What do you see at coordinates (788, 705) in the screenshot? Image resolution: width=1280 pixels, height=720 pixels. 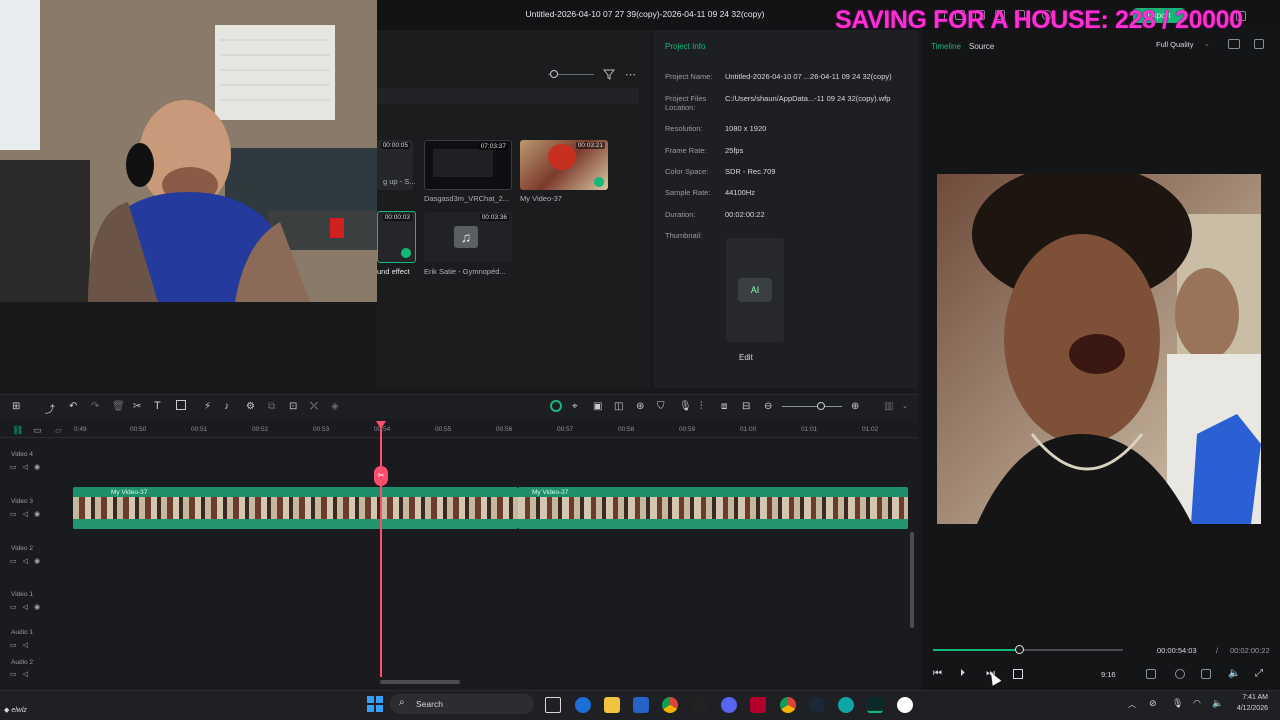 I see `chrome-profile-icon` at bounding box center [788, 705].